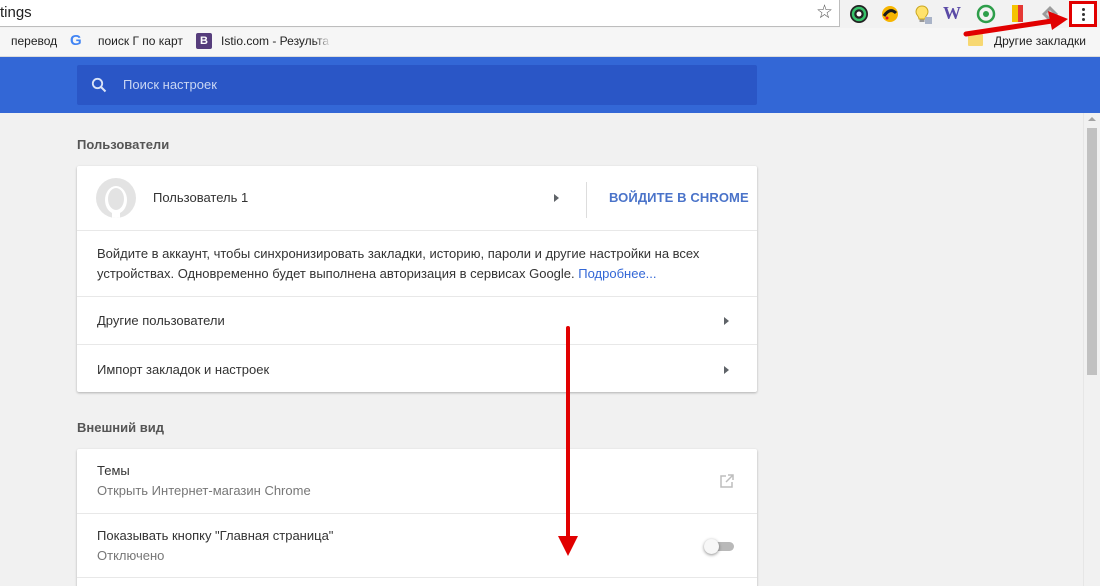  What do you see at coordinates (113, 470) in the screenshot?
I see `themes-label: Темы` at bounding box center [113, 470].